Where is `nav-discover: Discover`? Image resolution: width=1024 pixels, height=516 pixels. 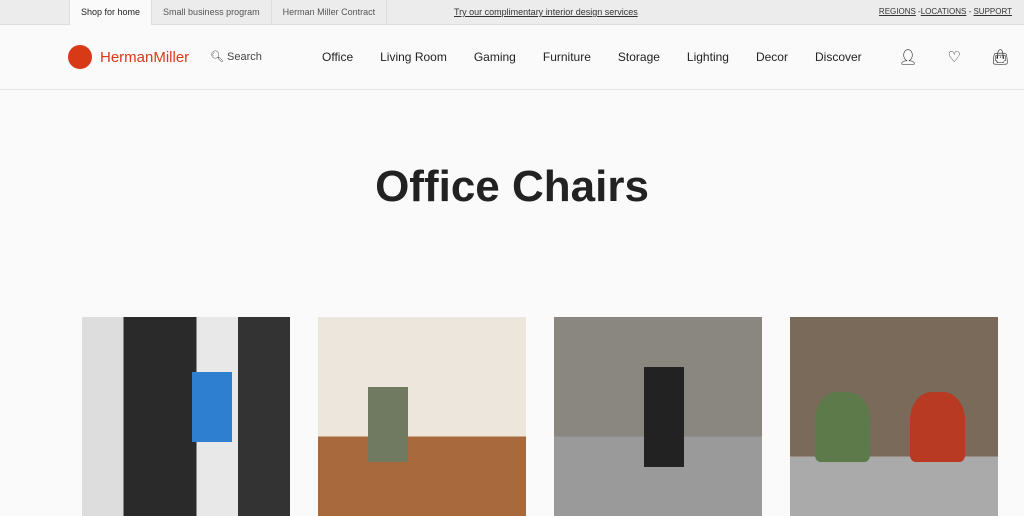
nav-discover: Discover is located at coordinates (838, 57).